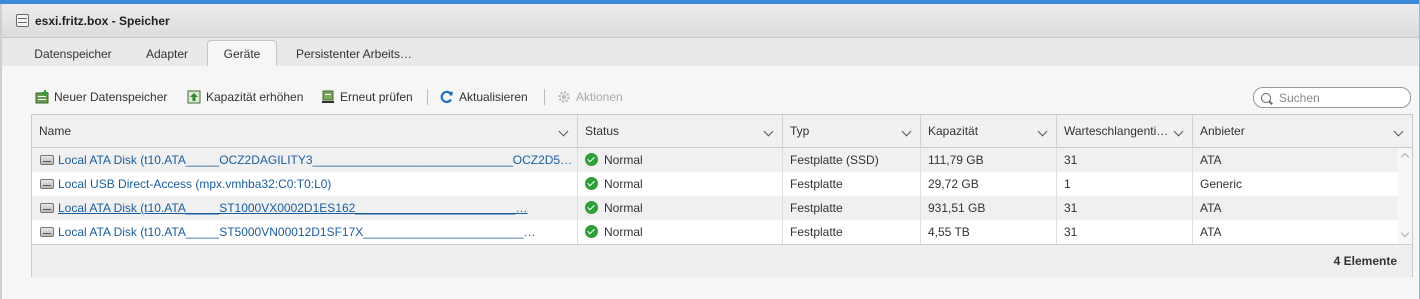  I want to click on column-header-type: Typ, so click(852, 131).